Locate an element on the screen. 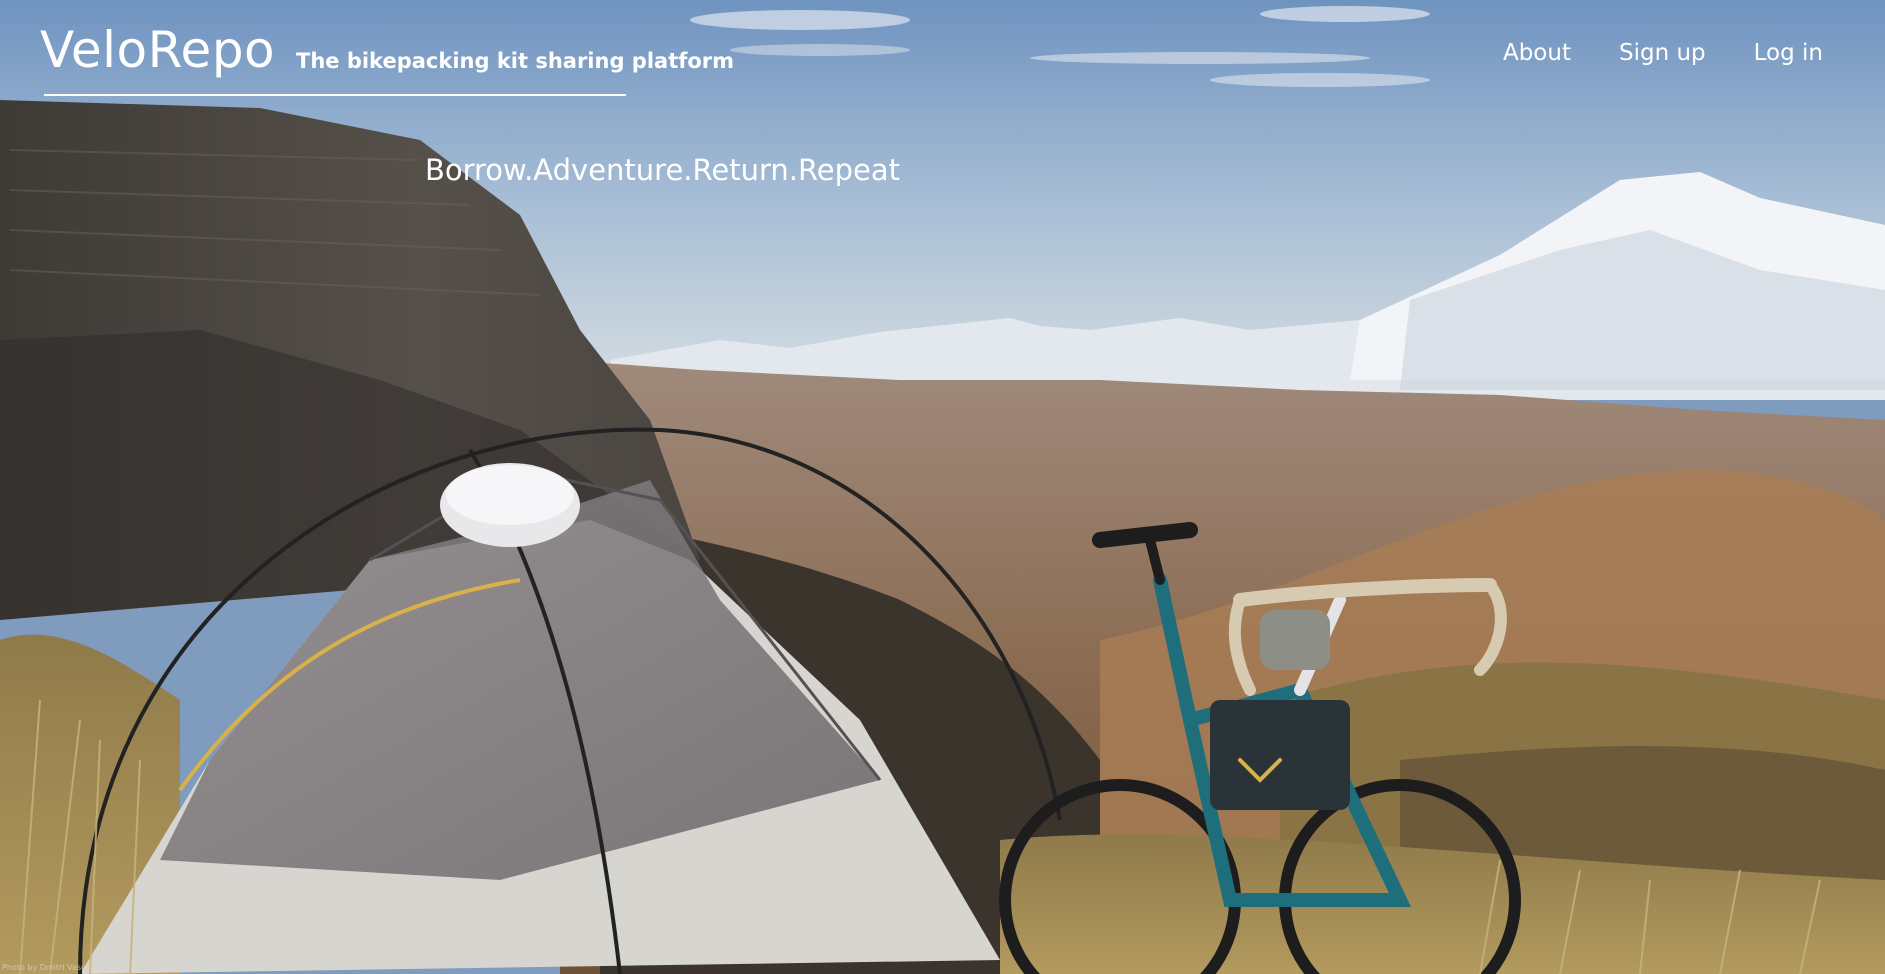  nav-about-link: About is located at coordinates (1537, 53).